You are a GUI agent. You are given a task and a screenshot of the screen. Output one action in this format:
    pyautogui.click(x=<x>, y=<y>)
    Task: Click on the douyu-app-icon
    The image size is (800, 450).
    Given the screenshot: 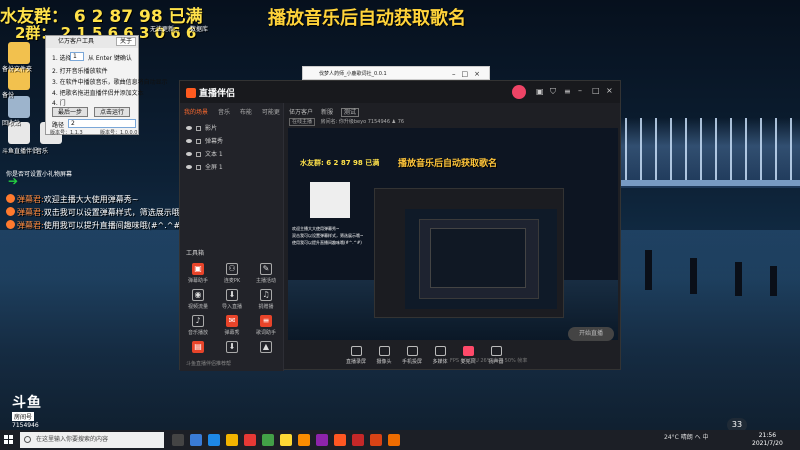 What is the action you would take?
    pyautogui.click(x=340, y=440)
    